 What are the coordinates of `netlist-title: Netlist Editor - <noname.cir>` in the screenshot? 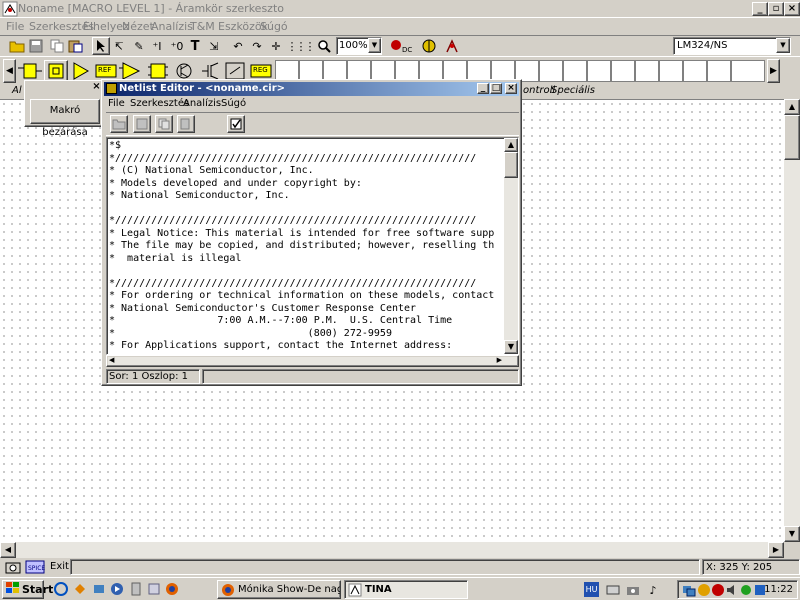 It's located at (202, 88).